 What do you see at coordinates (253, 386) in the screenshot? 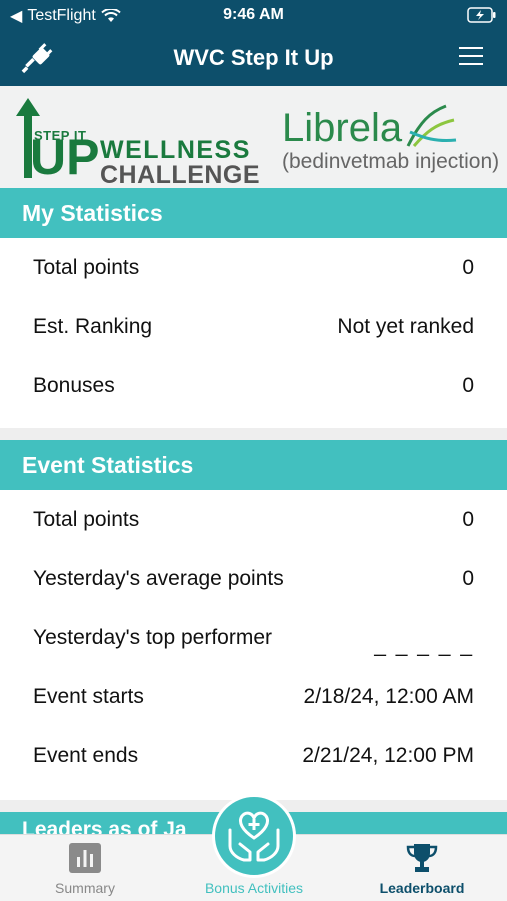
I see `stat-row-bonuses: Bonuses 0` at bounding box center [253, 386].